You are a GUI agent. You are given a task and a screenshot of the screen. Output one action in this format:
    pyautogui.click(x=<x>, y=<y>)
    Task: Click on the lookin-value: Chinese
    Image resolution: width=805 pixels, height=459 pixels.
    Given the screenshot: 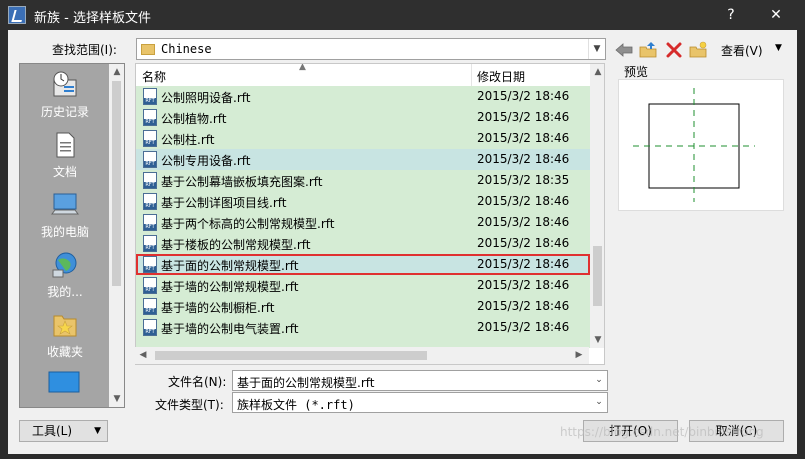 What is the action you would take?
    pyautogui.click(x=186, y=49)
    